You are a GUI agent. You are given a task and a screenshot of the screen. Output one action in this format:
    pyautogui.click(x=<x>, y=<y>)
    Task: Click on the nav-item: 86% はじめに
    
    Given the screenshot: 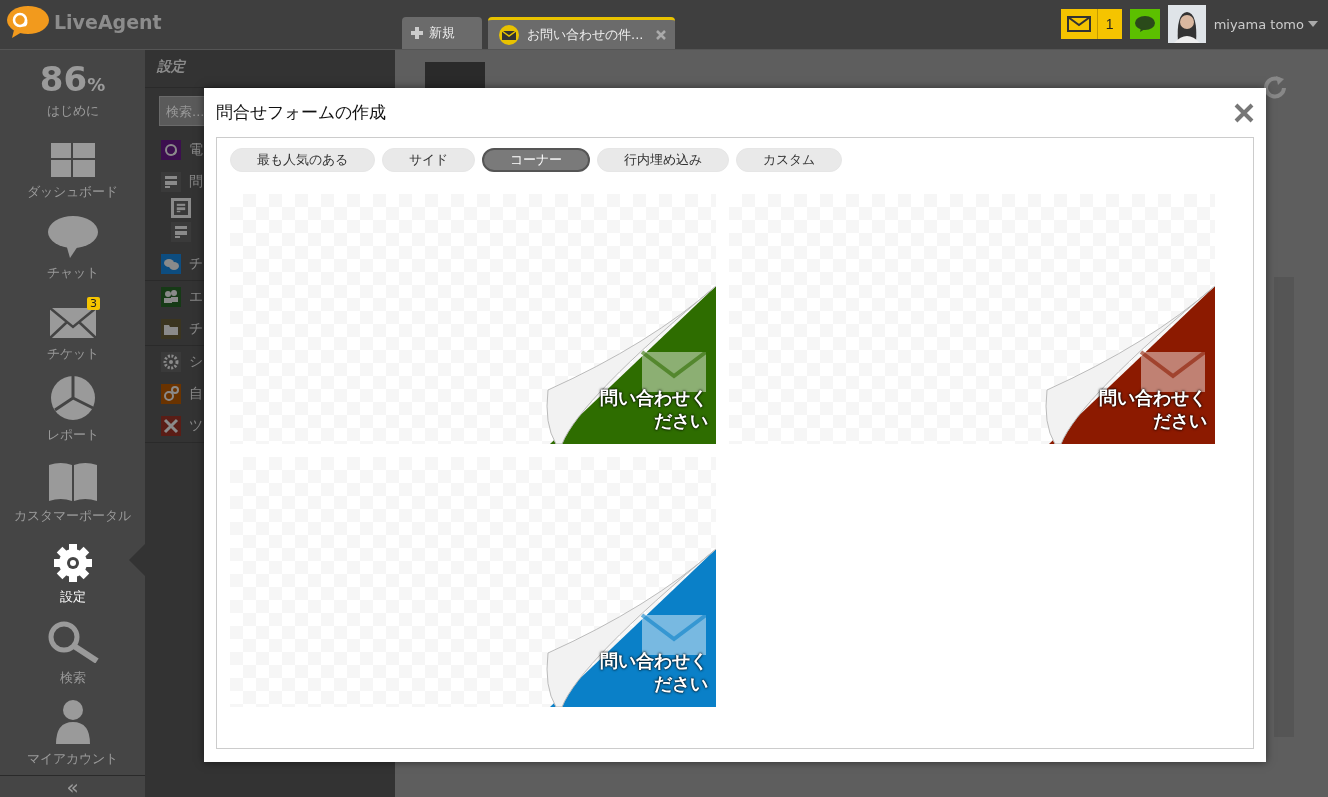 What is the action you would take?
    pyautogui.click(x=72, y=87)
    